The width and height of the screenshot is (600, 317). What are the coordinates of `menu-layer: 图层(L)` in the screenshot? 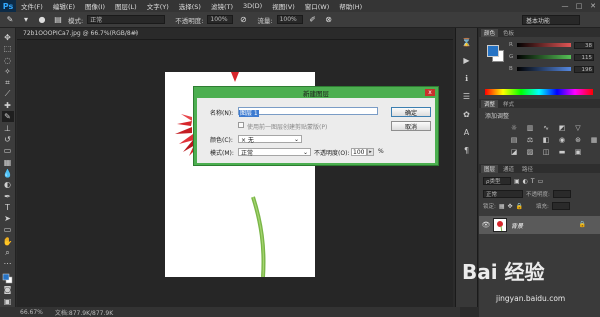 It's located at (126, 6).